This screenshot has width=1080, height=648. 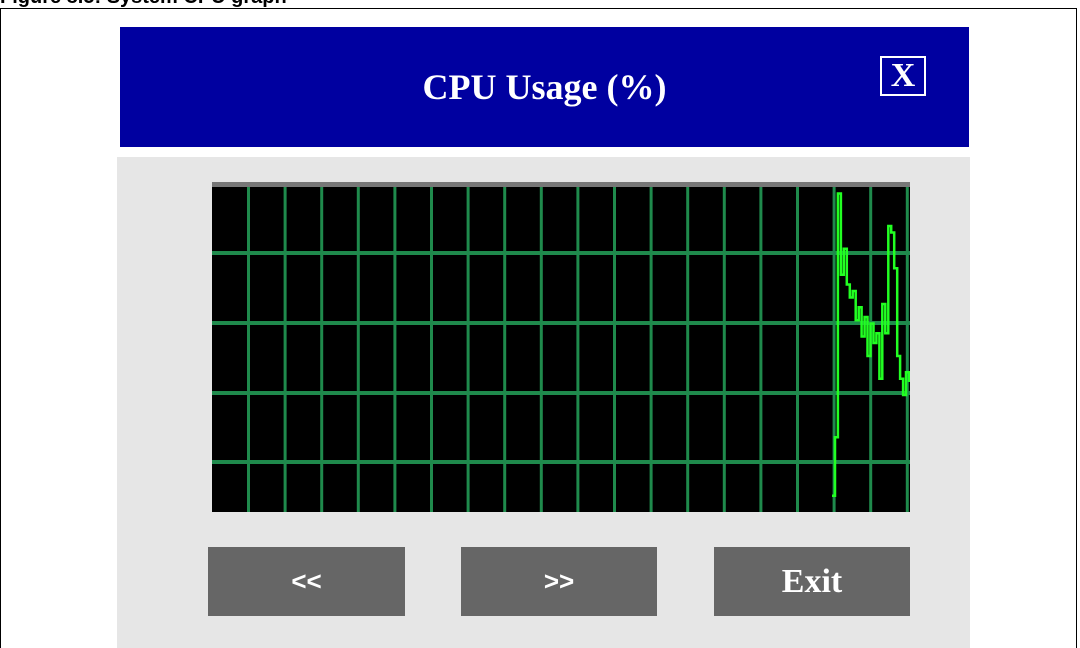 I want to click on previous-button: <<, so click(x=306, y=581).